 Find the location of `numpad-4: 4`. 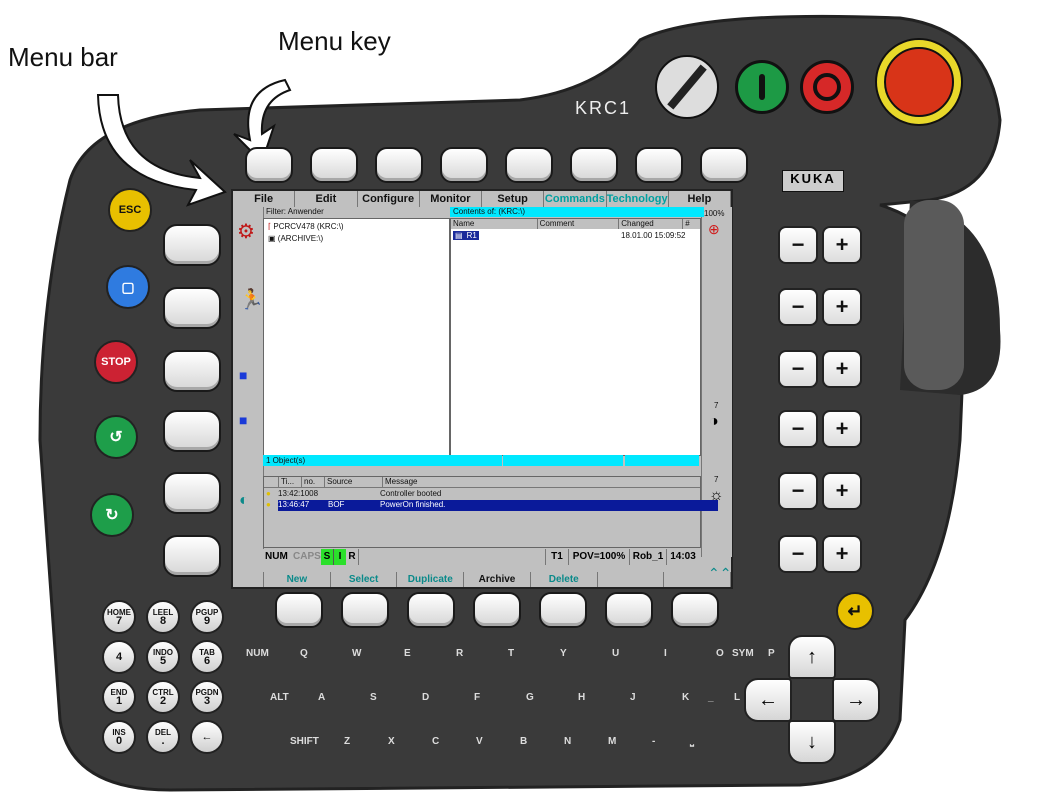

numpad-4: 4 is located at coordinates (119, 657).